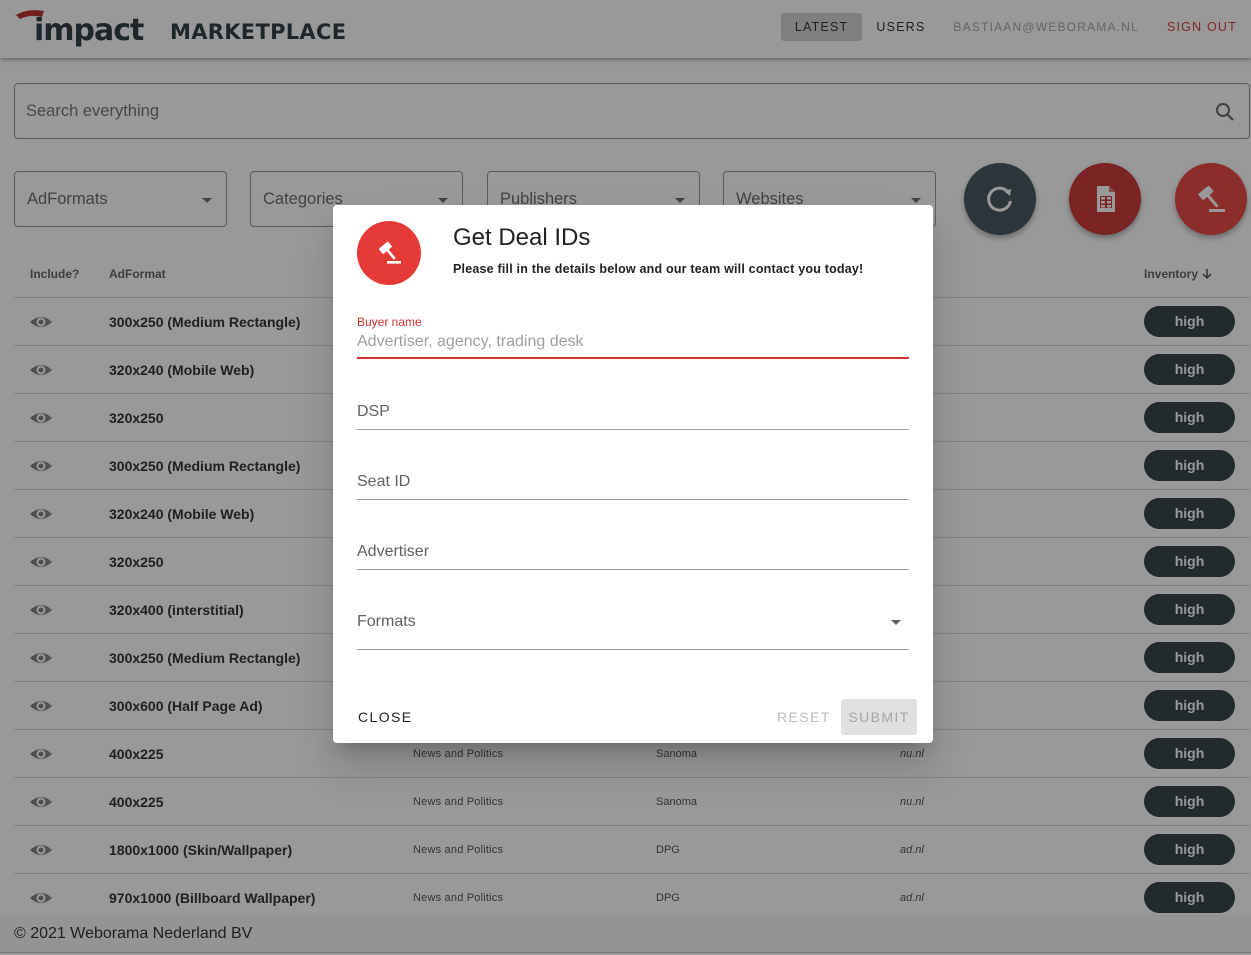 The width and height of the screenshot is (1251, 955). What do you see at coordinates (633, 628) in the screenshot?
I see `formats-select: Formats` at bounding box center [633, 628].